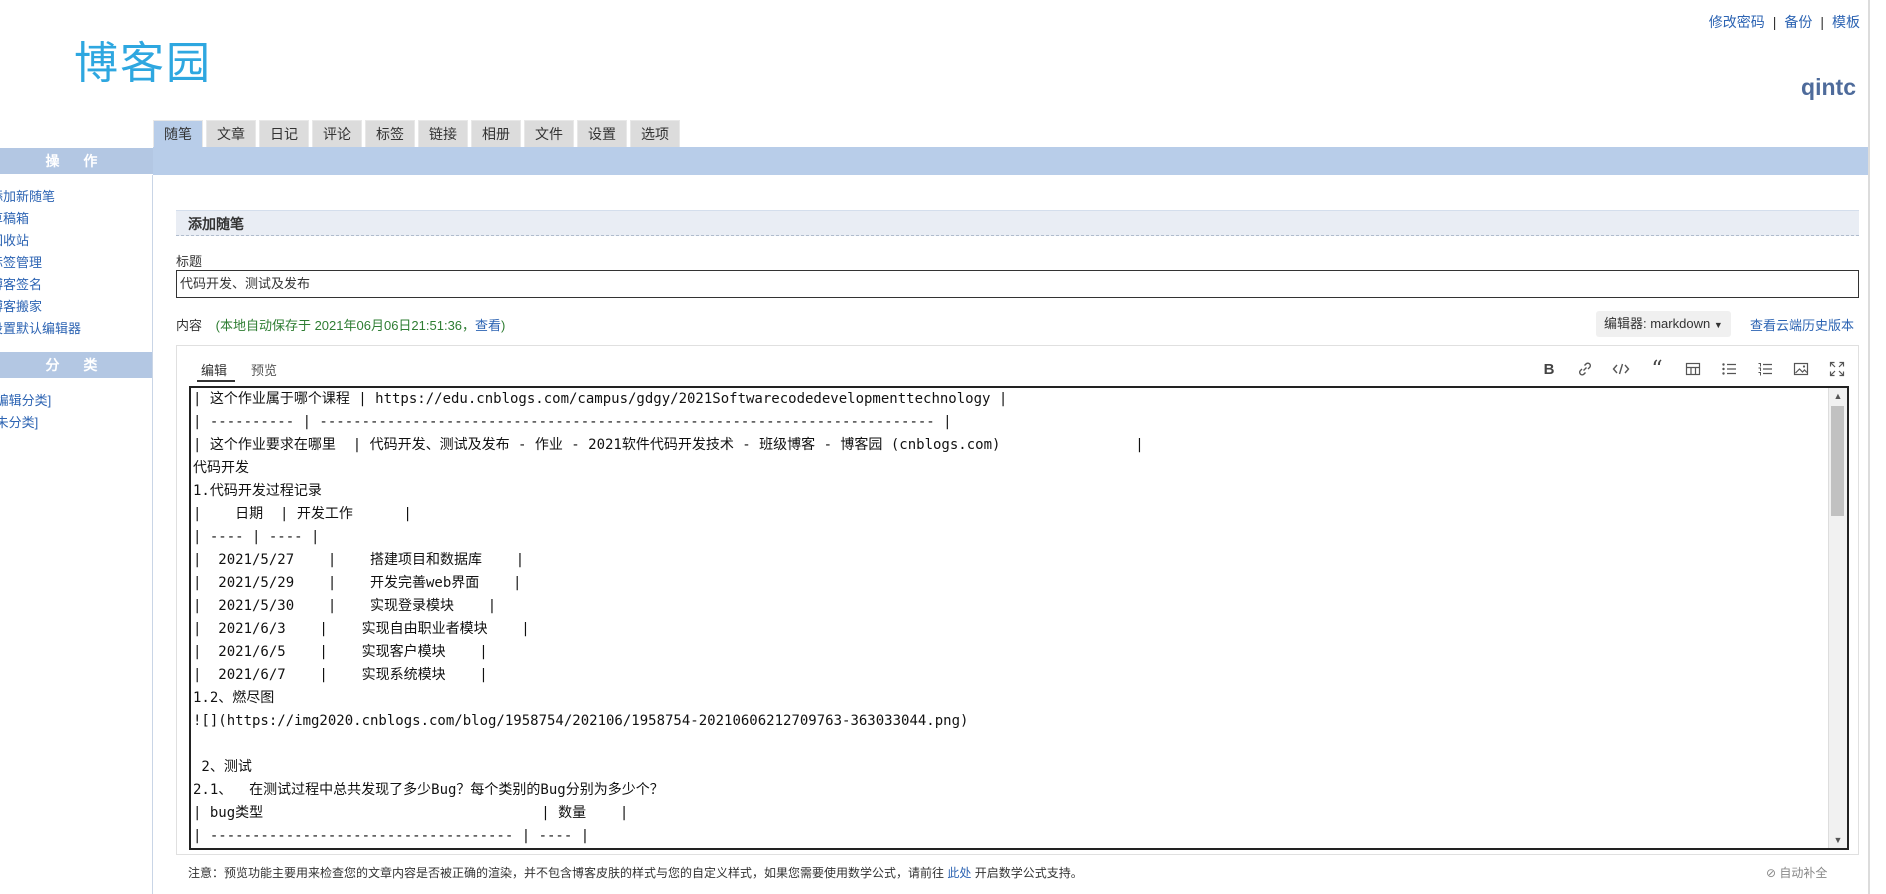  Describe the element at coordinates (359, 560) in the screenshot. I see `code-line: | 2021/5/27 | 搭建项目和数据库 |` at that location.